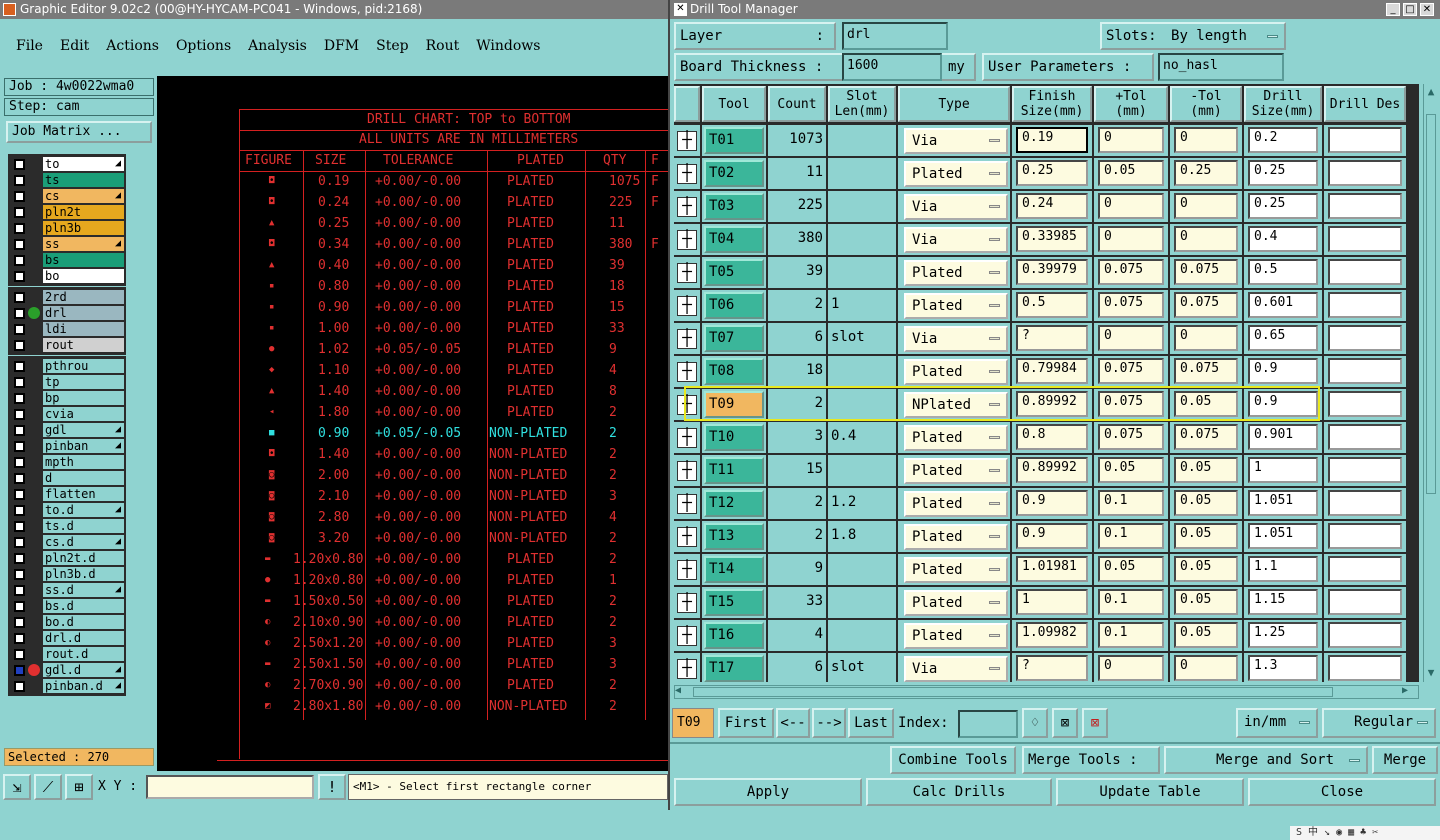  What do you see at coordinates (734, 437) in the screenshot?
I see `tool-button-t10: T10` at bounding box center [734, 437].